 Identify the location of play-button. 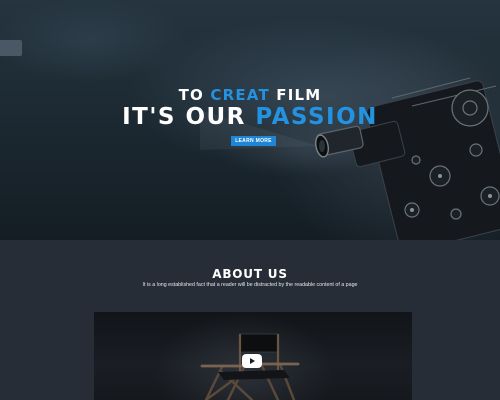
(252, 361).